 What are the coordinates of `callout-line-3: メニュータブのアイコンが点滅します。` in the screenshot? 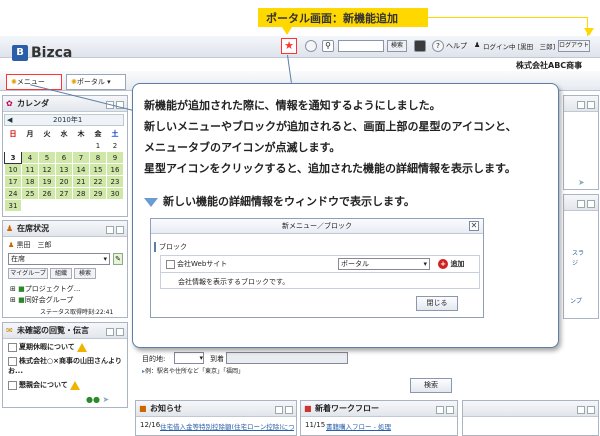 It's located at (242, 147).